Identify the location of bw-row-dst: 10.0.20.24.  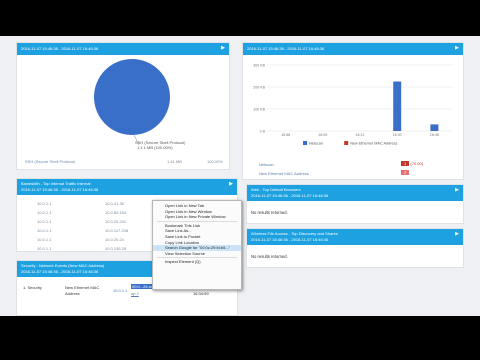
(114, 239).